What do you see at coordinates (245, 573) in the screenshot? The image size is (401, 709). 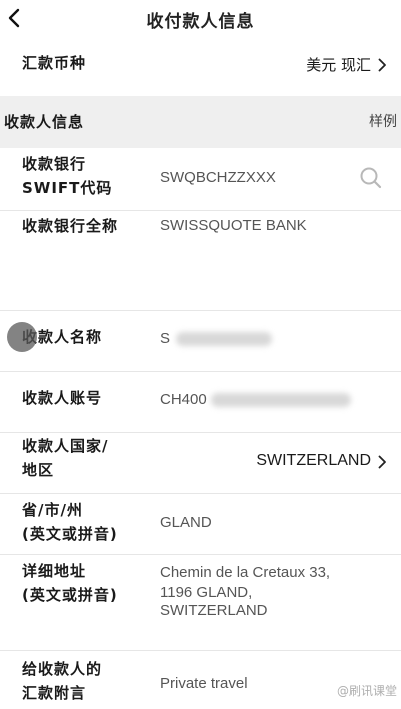 I see `address-value-line1: Chemin de la Cretaux 33,` at bounding box center [245, 573].